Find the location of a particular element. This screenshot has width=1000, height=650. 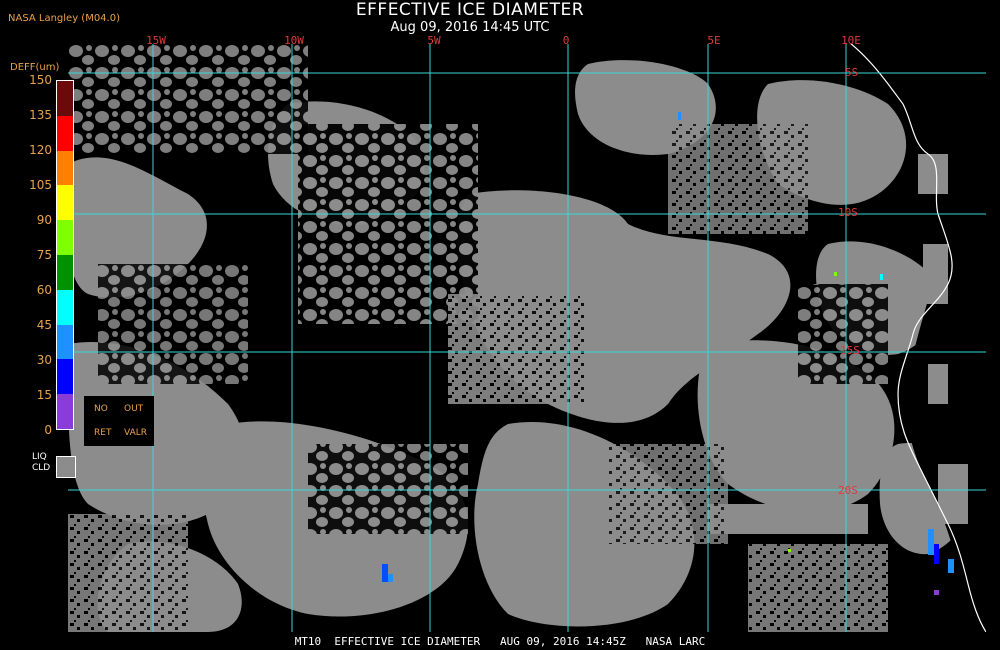

legend-valr: VALR is located at coordinates (136, 433).